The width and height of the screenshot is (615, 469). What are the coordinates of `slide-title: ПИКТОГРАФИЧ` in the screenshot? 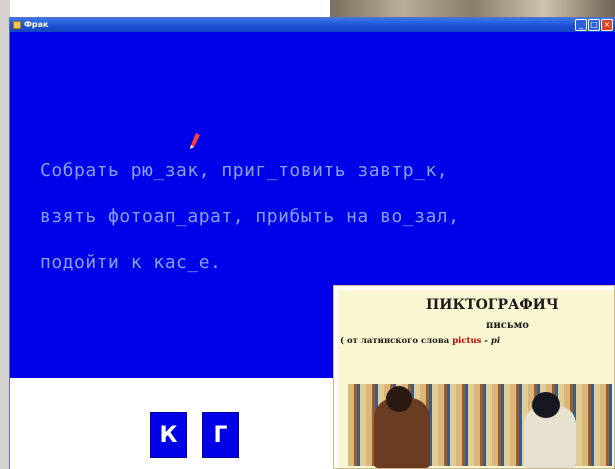 It's located at (492, 305).